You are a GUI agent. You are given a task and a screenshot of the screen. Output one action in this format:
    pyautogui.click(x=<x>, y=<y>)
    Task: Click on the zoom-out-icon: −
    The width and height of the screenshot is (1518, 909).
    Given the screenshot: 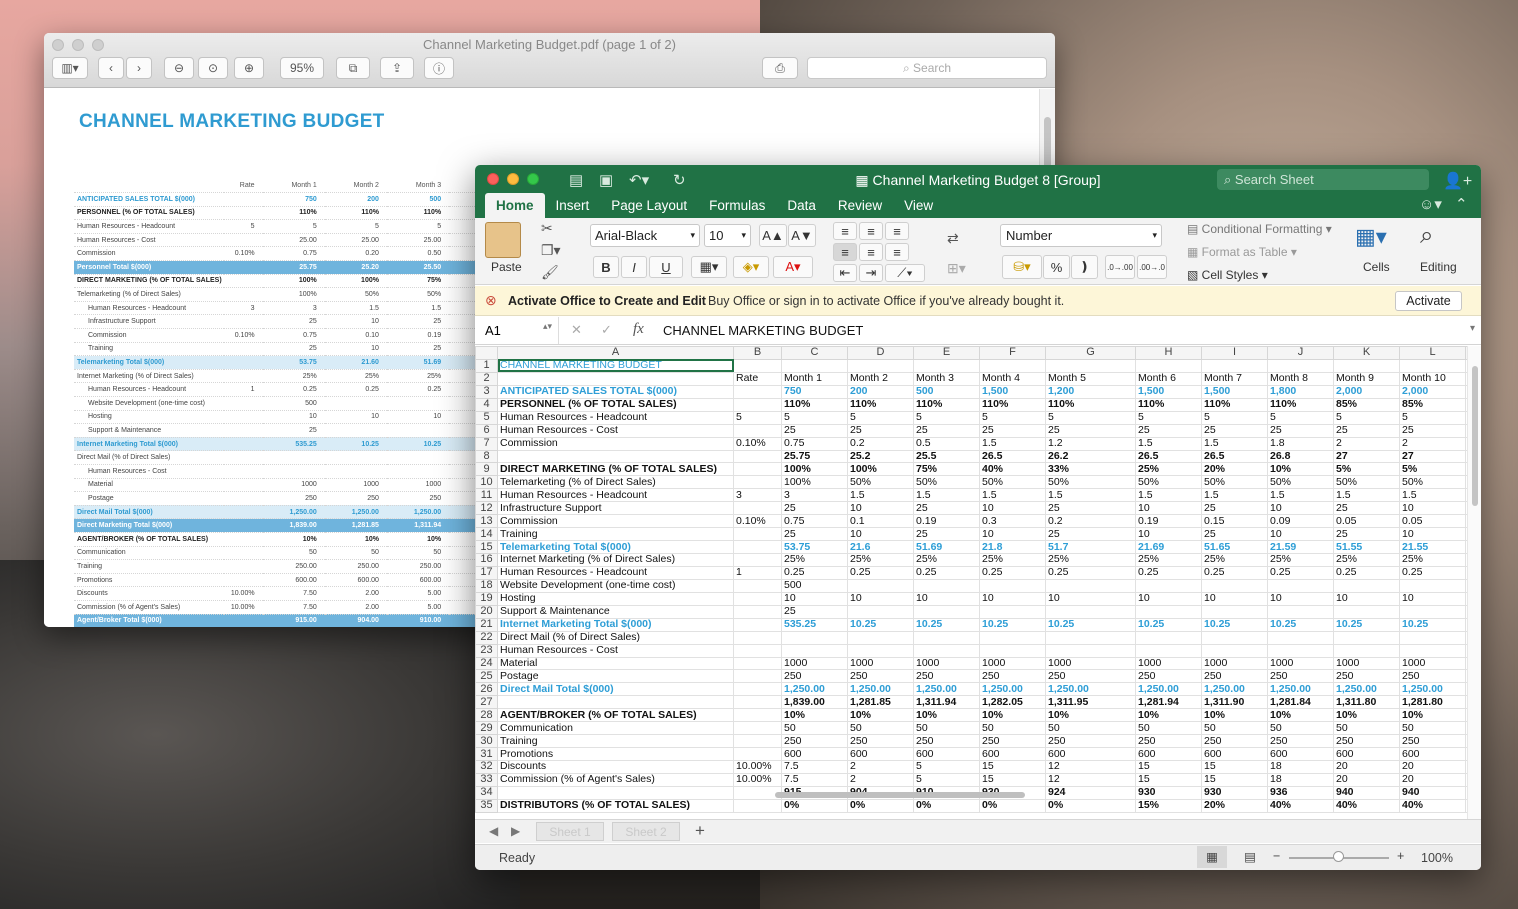 What is the action you would take?
    pyautogui.click(x=1276, y=856)
    